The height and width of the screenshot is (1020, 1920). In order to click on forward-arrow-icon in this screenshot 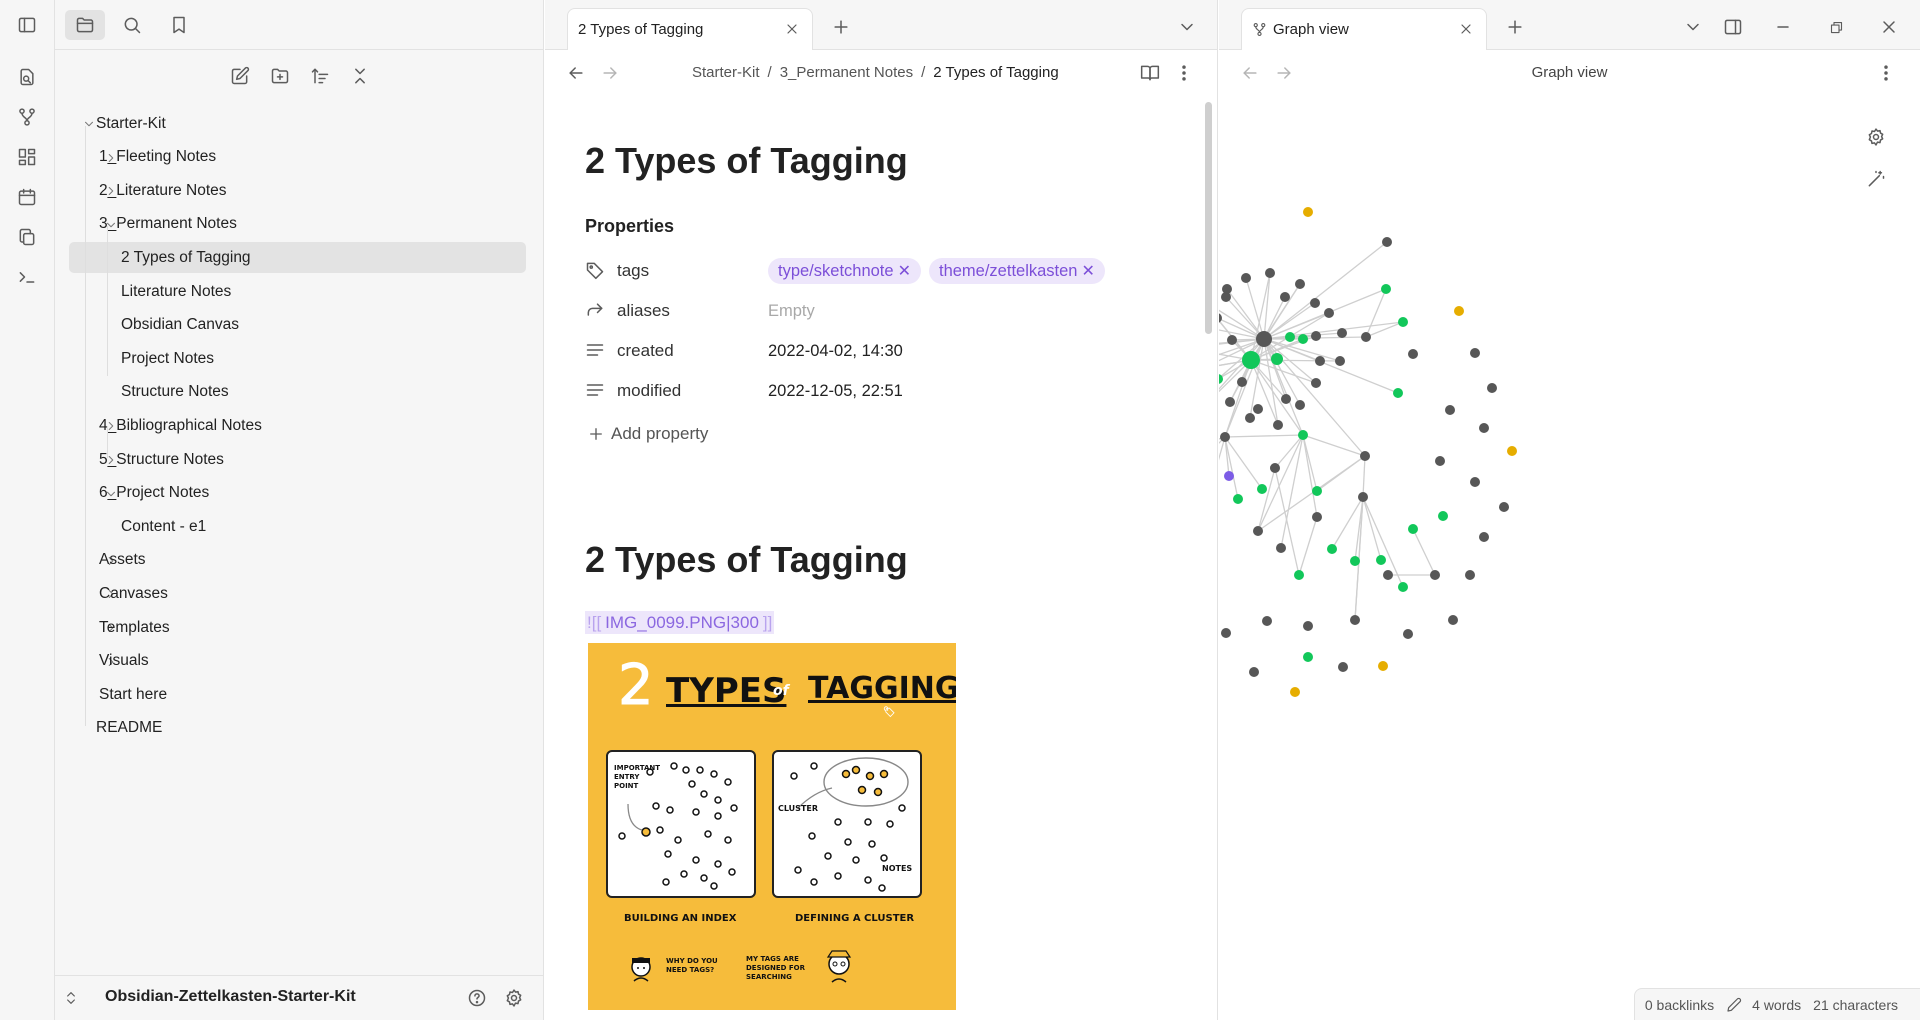, I will do `click(610, 73)`.